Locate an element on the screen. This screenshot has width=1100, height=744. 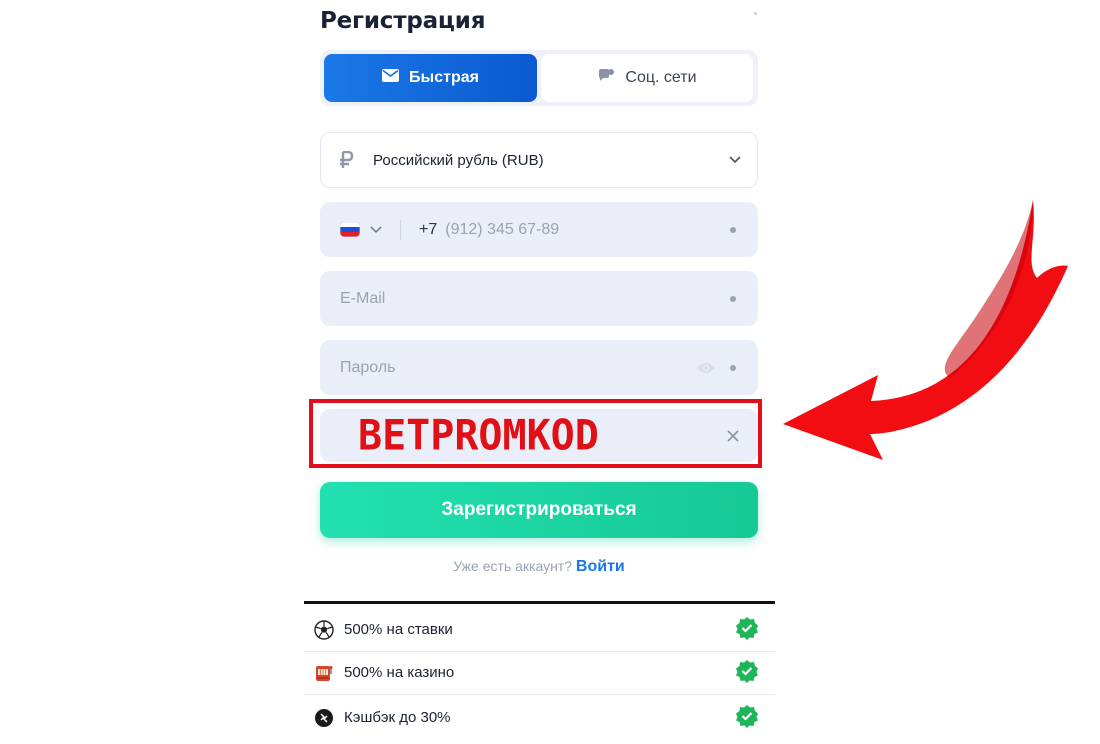
phone-placeholder: (912) 345 67-89 is located at coordinates (502, 229).